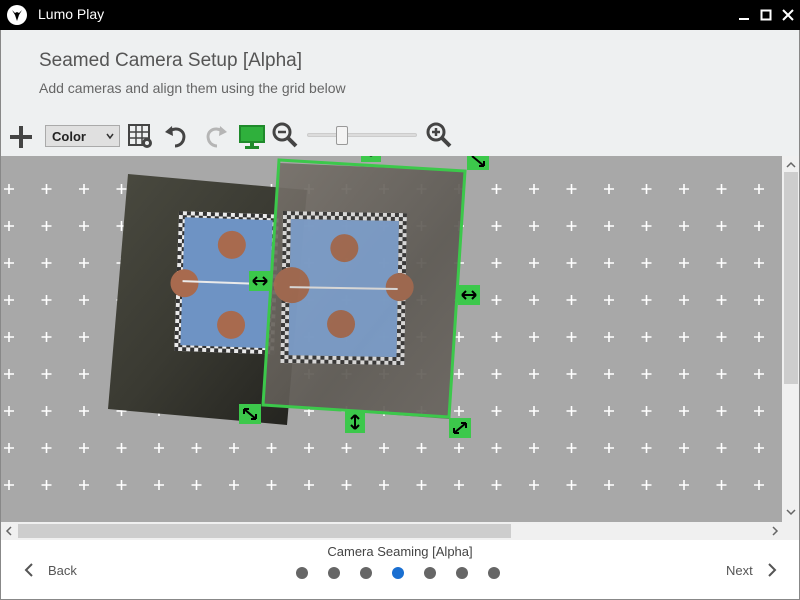  Describe the element at coordinates (62, 570) in the screenshot. I see `back-label: Back` at that location.